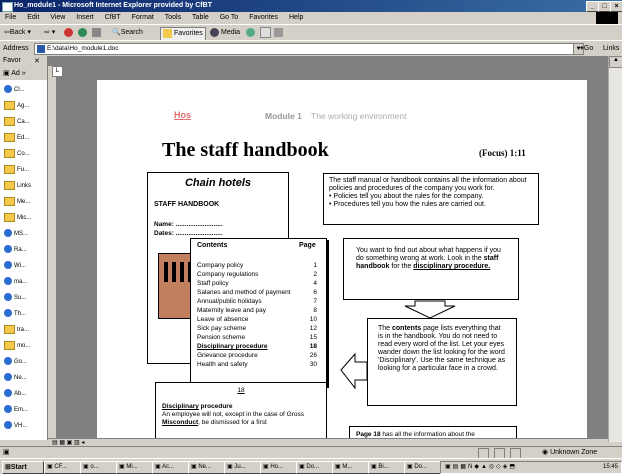  Describe the element at coordinates (16, 48) in the screenshot. I see `address-label: Address` at that location.